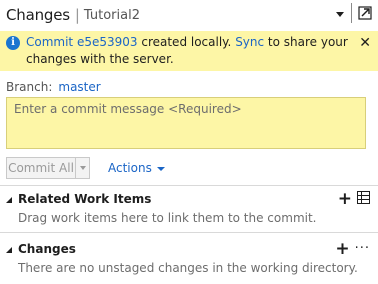 This screenshot has height=284, width=378. I want to click on page-title: Changes, so click(38, 15).